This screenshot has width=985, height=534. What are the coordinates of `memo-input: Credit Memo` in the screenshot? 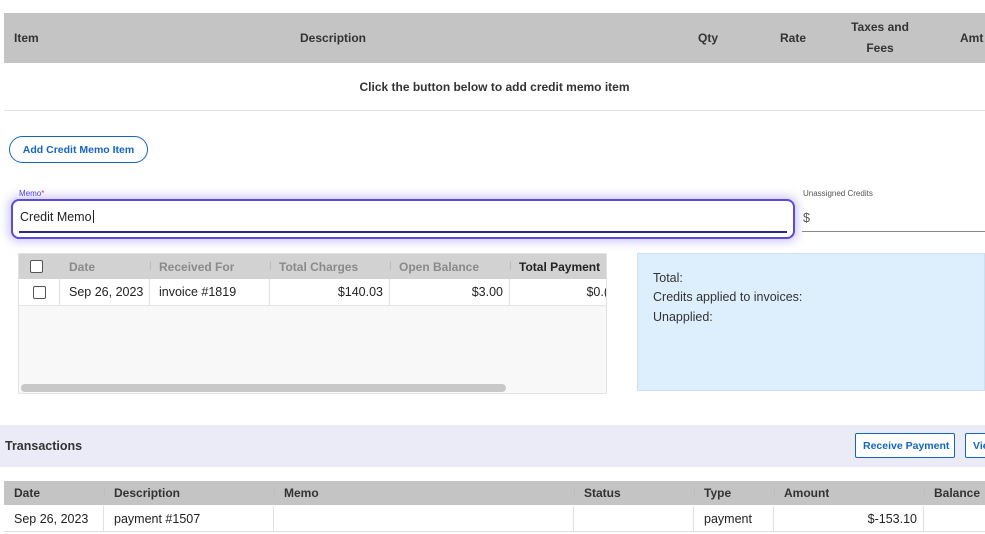 It's located at (403, 219).